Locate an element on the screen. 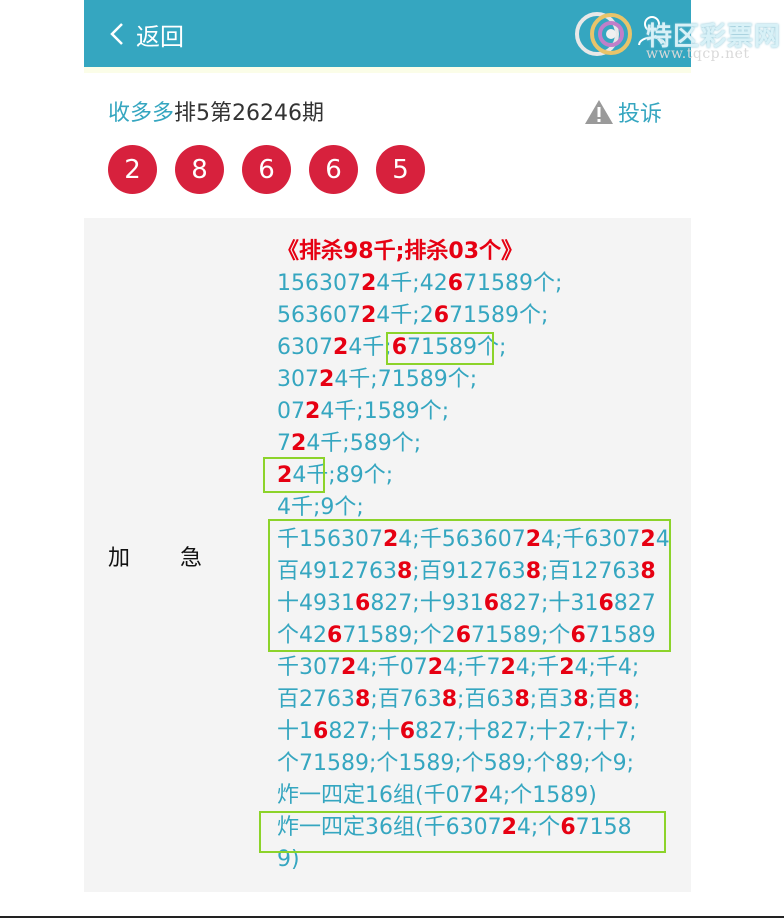  prediction-text-segment: 4;千7 is located at coordinates (472, 667).